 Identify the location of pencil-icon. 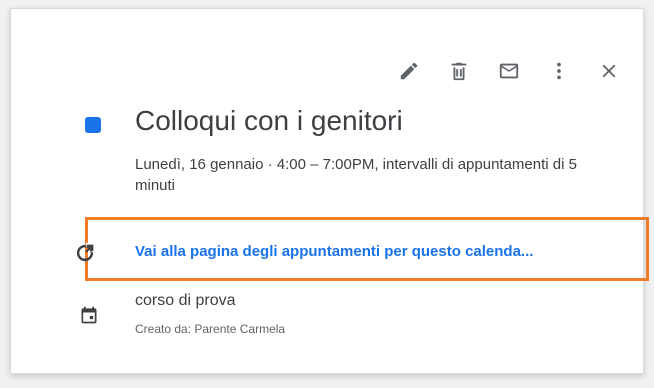
(409, 71).